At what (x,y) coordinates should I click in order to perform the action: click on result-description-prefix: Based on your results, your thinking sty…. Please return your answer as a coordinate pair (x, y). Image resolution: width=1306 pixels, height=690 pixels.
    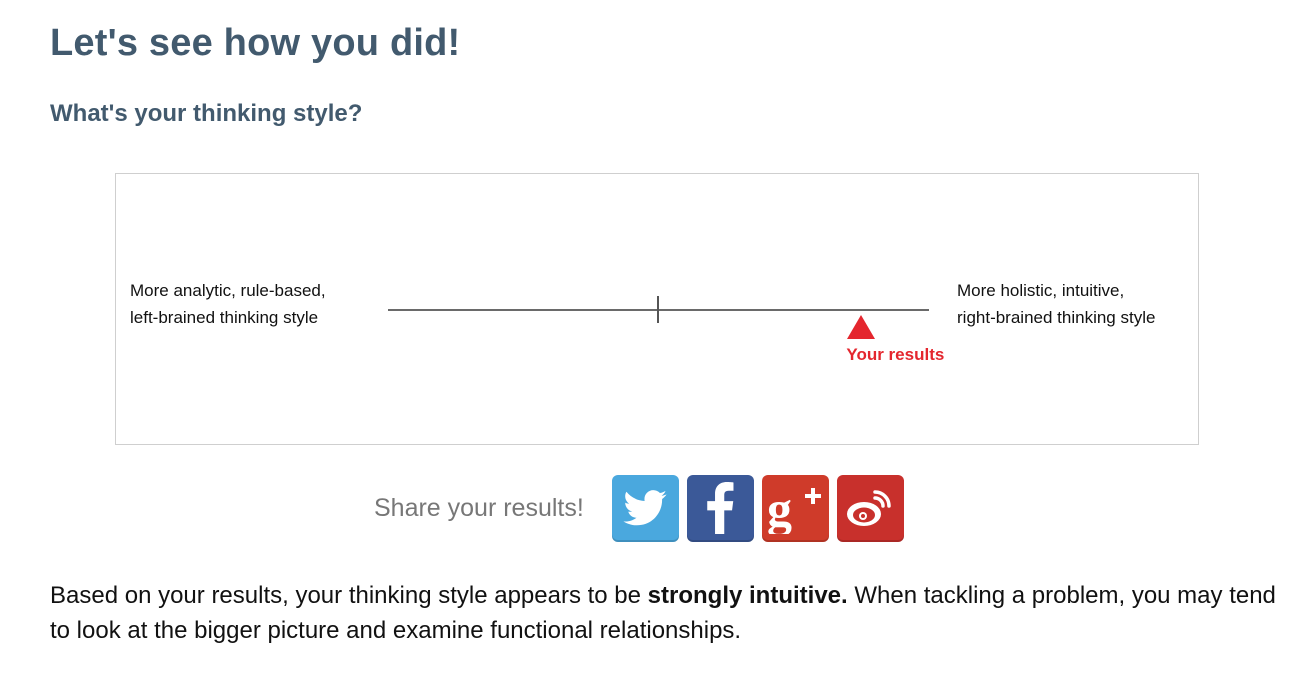
    Looking at the image, I should click on (349, 595).